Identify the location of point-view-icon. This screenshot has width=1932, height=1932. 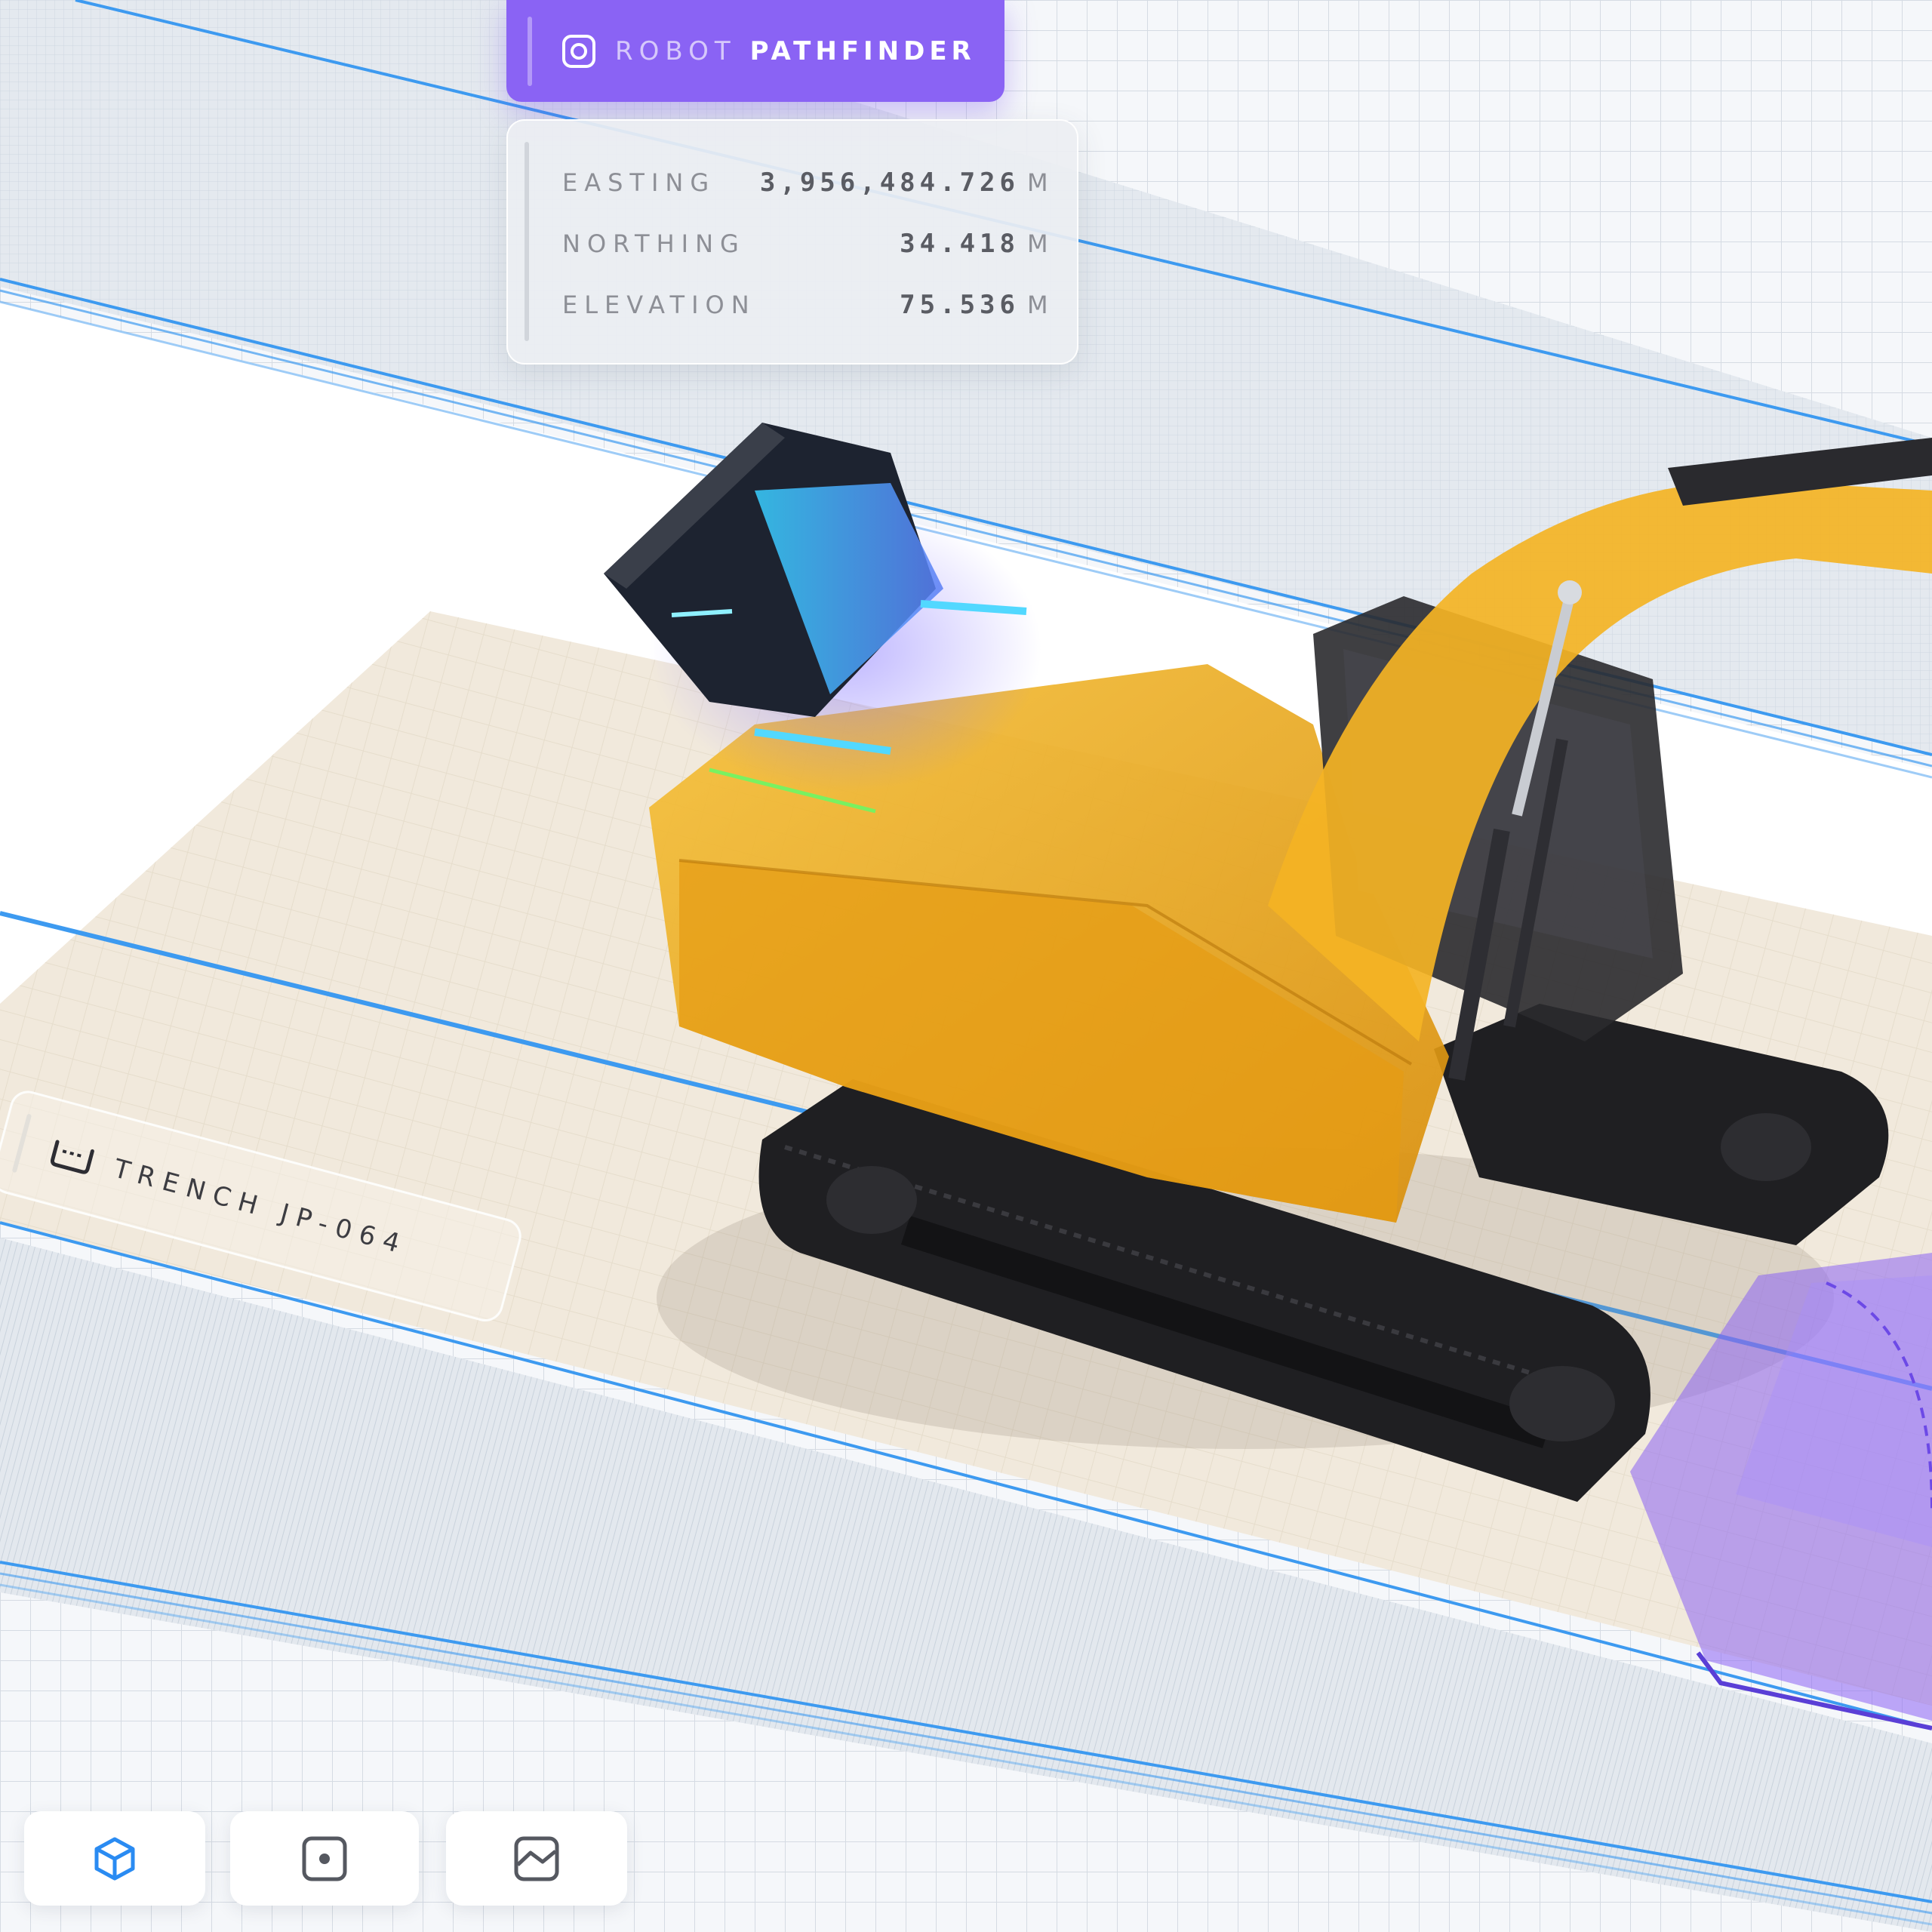
(324, 1858).